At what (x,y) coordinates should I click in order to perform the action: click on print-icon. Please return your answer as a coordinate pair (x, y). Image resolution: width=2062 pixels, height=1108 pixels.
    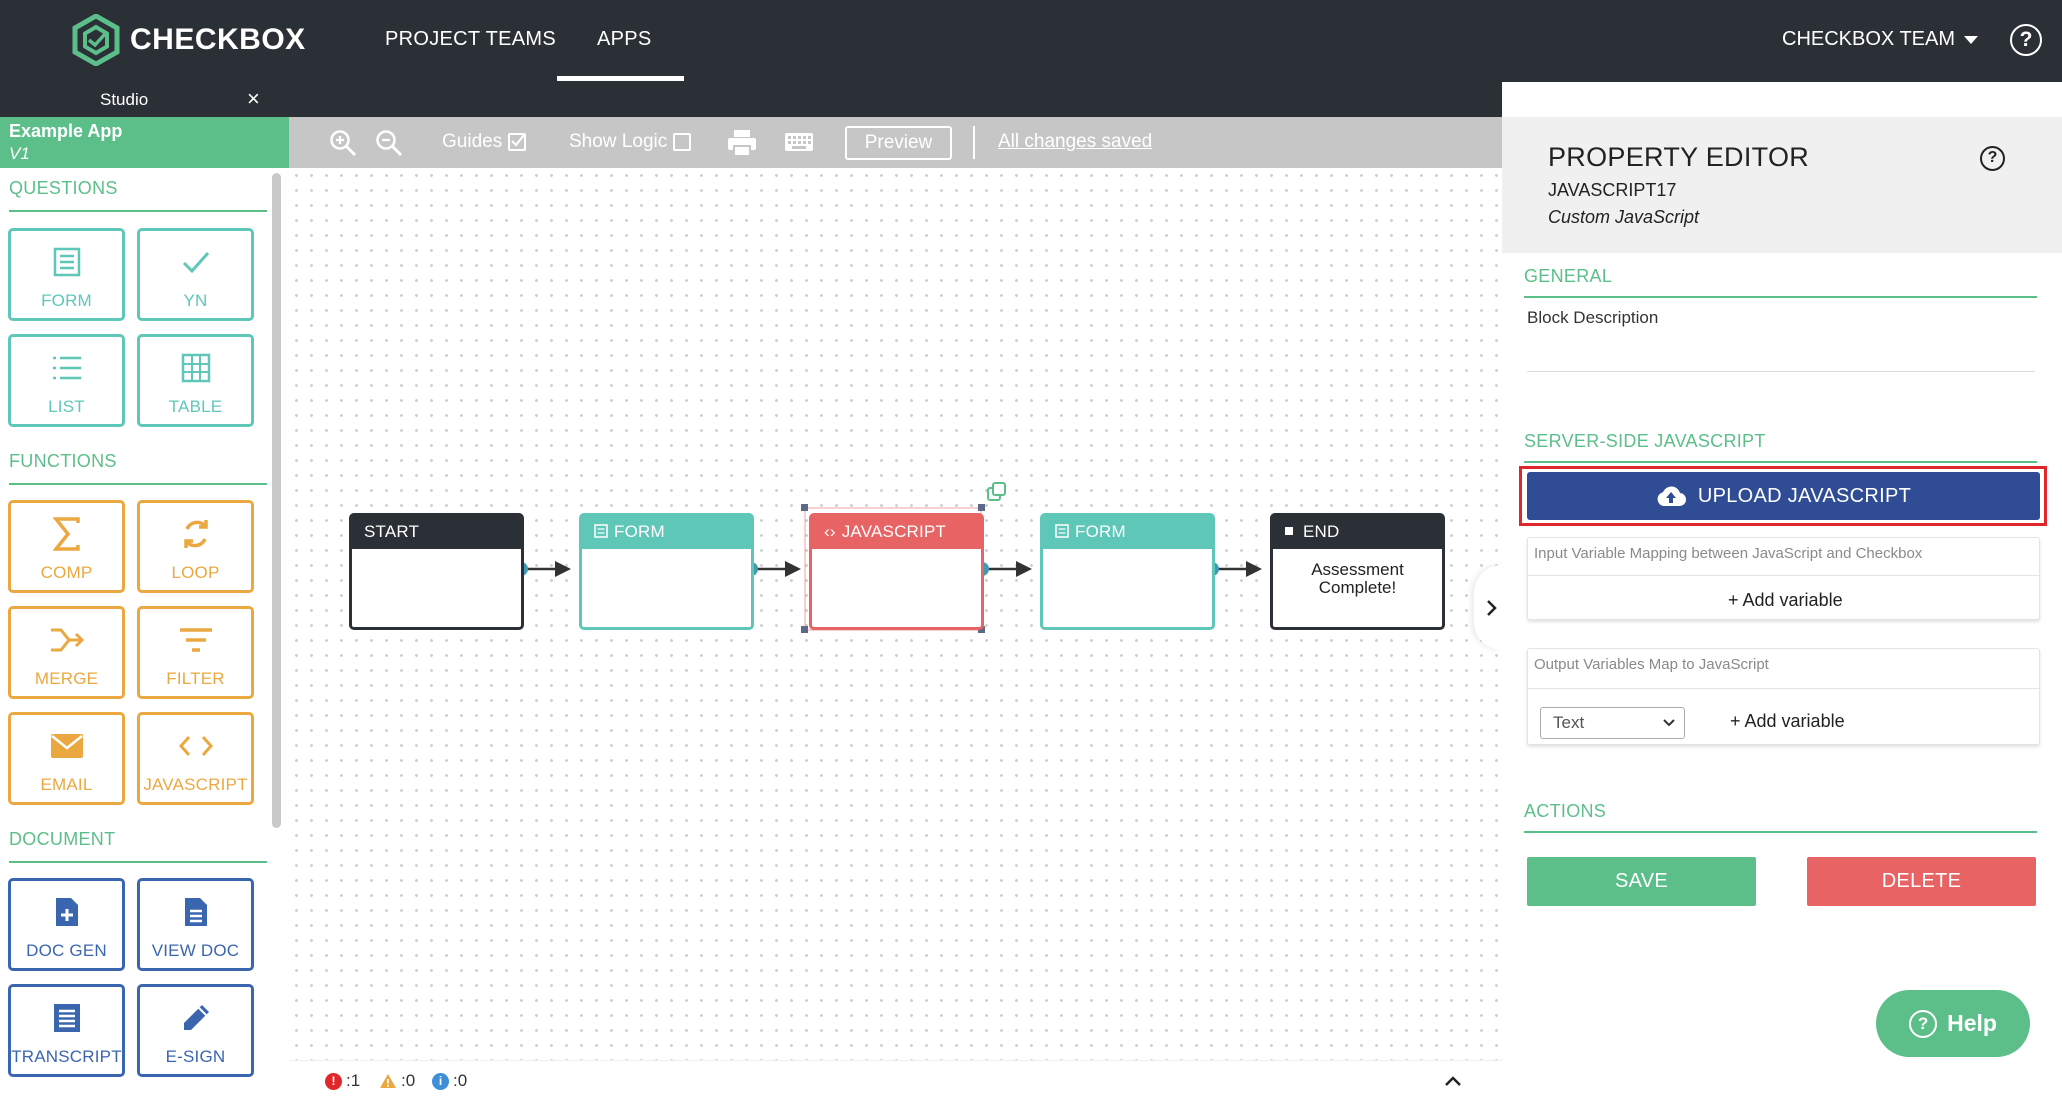
    Looking at the image, I should click on (742, 143).